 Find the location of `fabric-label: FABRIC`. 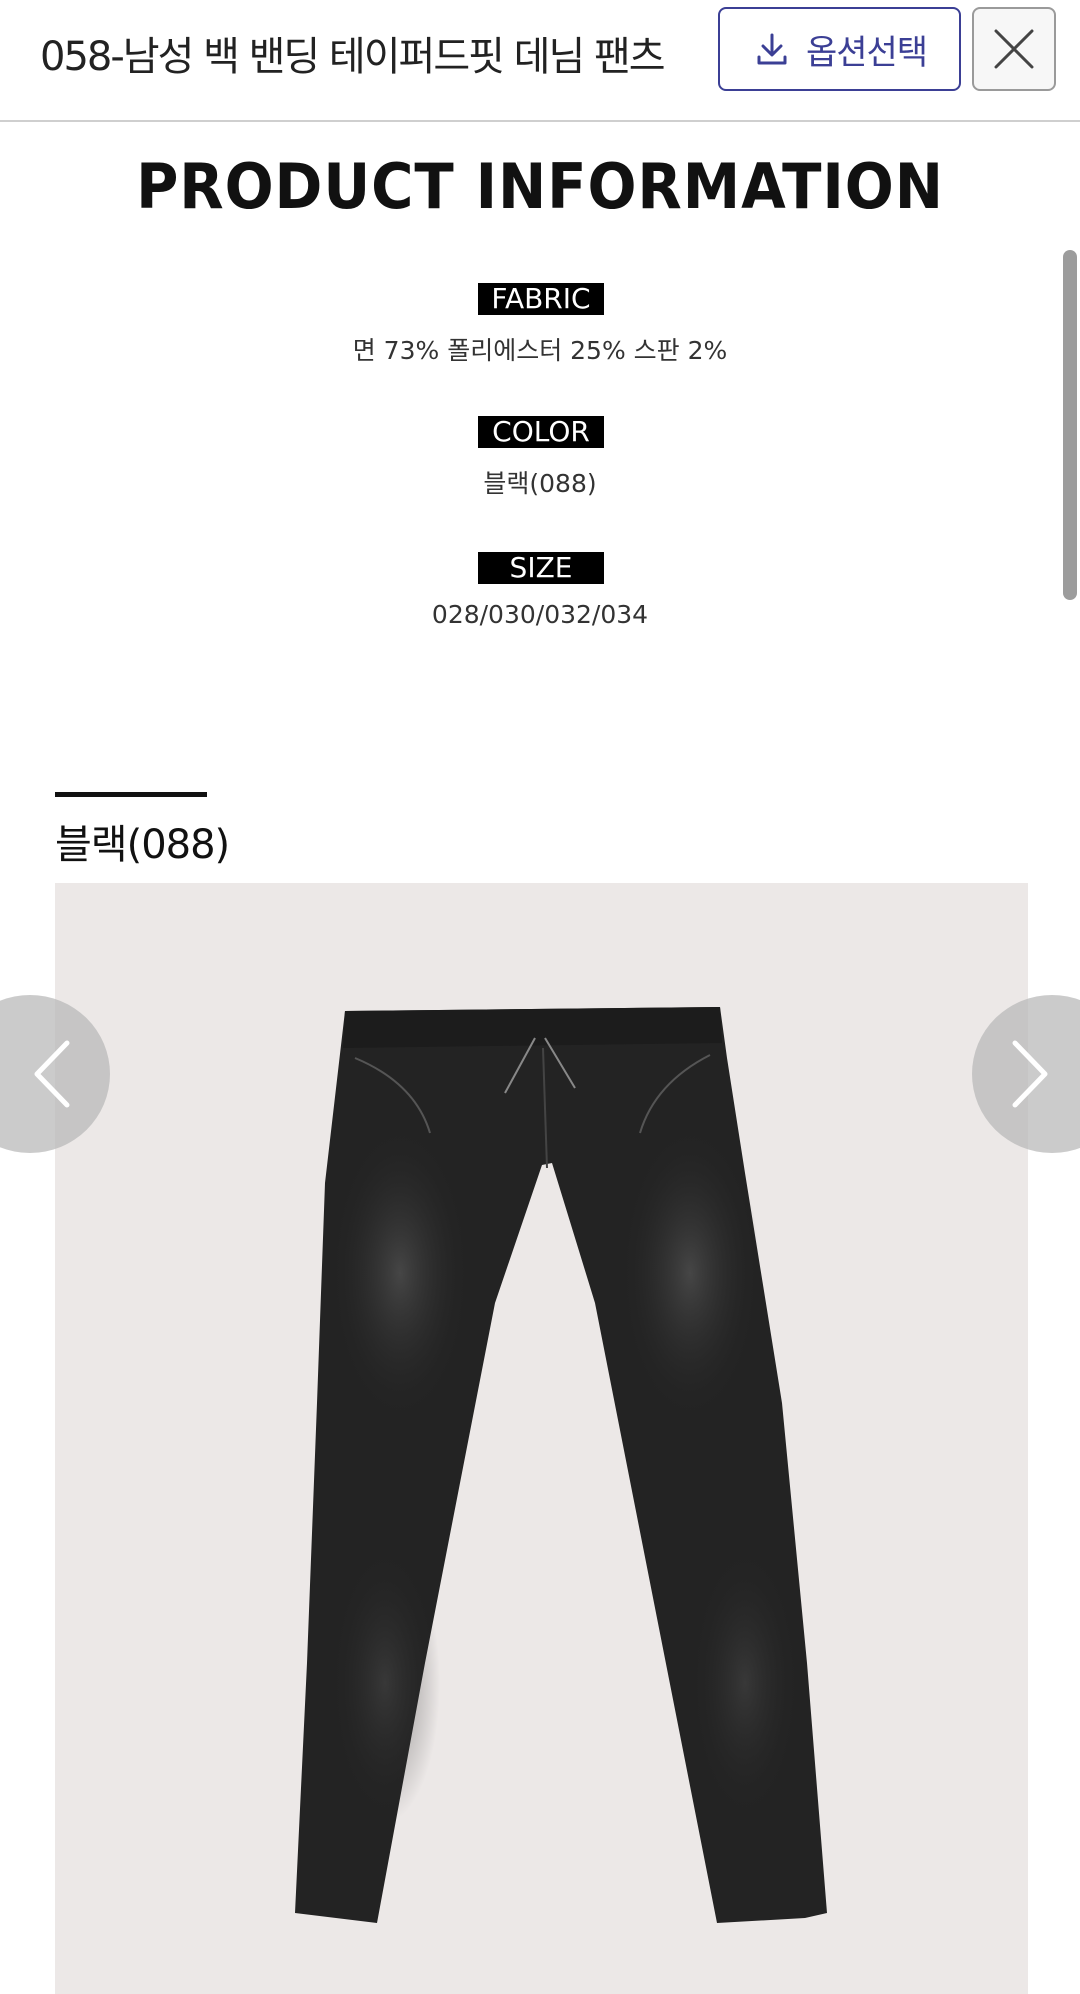

fabric-label: FABRIC is located at coordinates (541, 299).